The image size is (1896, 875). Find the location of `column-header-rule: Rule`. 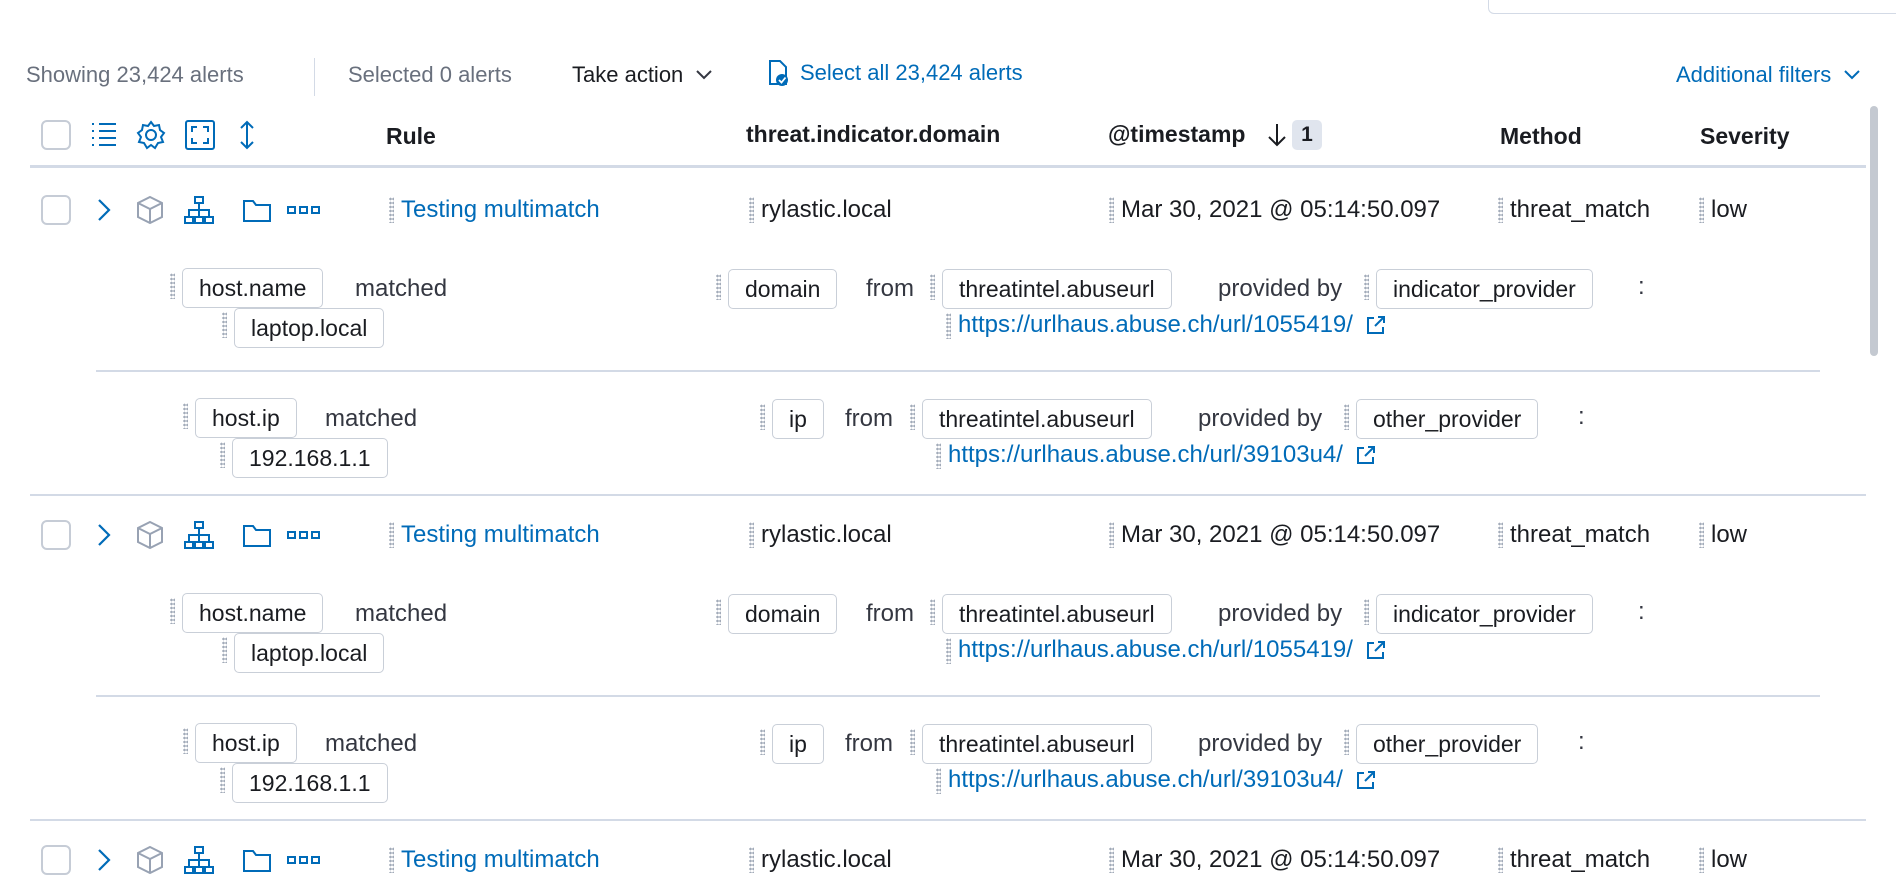

column-header-rule: Rule is located at coordinates (411, 136).